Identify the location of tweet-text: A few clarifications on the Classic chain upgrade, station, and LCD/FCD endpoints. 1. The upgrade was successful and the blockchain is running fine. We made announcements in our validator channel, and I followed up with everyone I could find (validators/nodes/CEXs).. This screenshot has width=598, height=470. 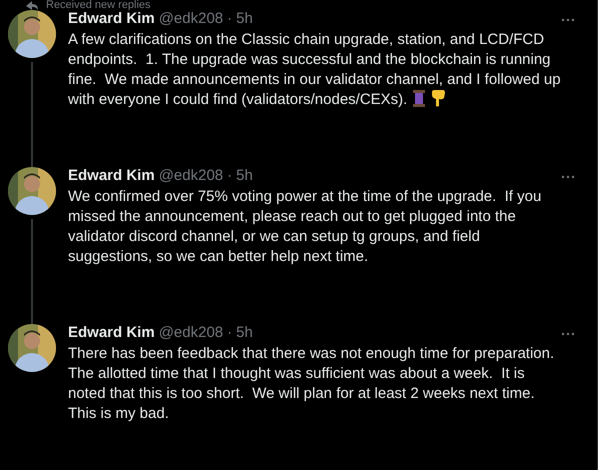
(315, 69).